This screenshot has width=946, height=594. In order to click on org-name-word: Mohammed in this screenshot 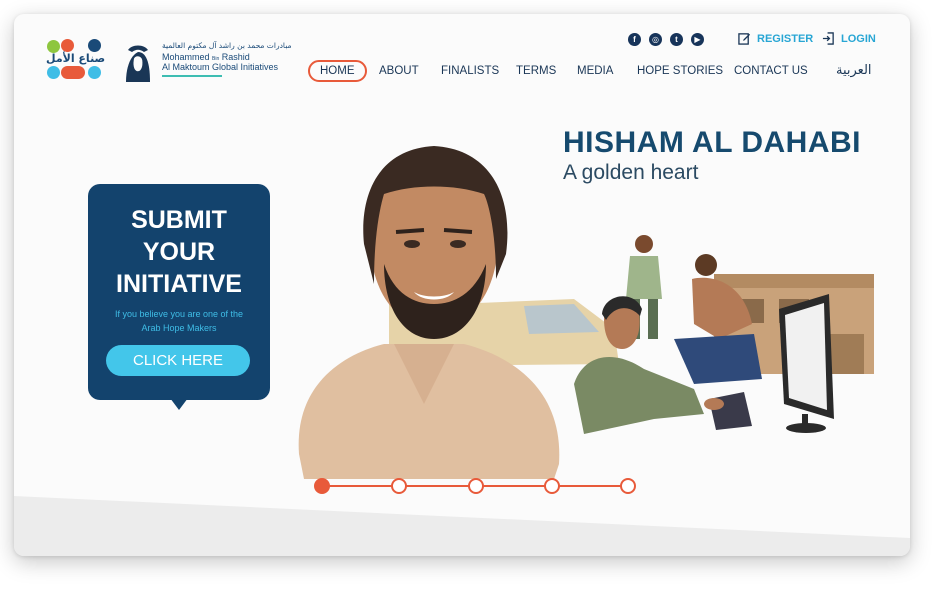, I will do `click(186, 57)`.